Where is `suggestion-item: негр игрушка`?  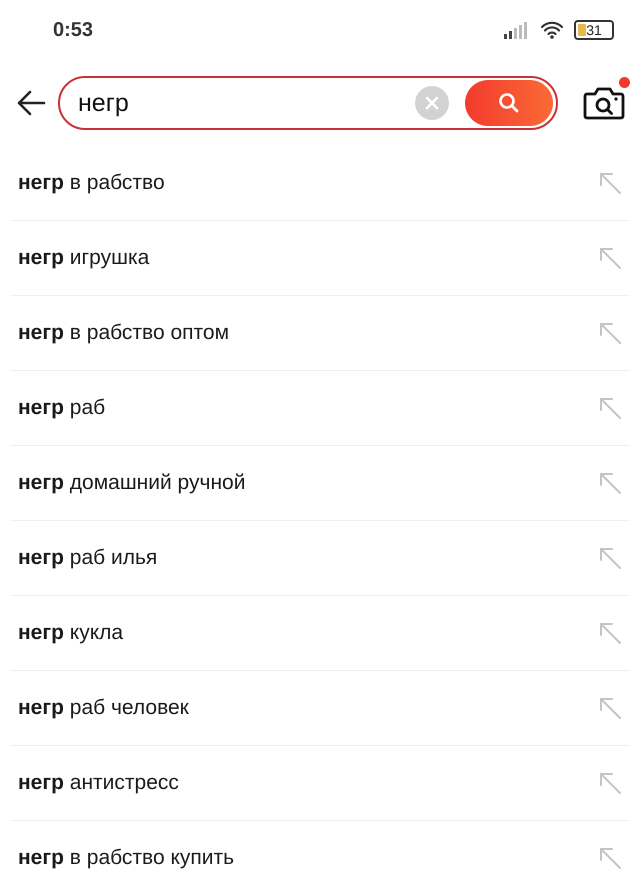
suggestion-item: негр игрушка is located at coordinates (84, 258).